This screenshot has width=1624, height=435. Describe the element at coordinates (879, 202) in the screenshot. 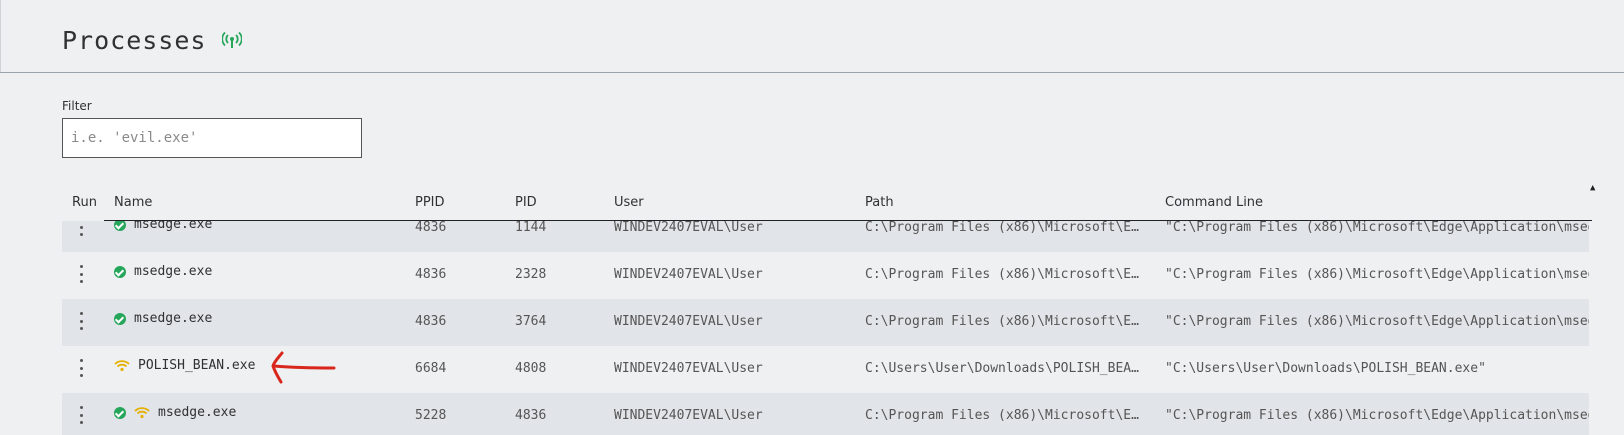

I see `column-header-path: Path` at that location.